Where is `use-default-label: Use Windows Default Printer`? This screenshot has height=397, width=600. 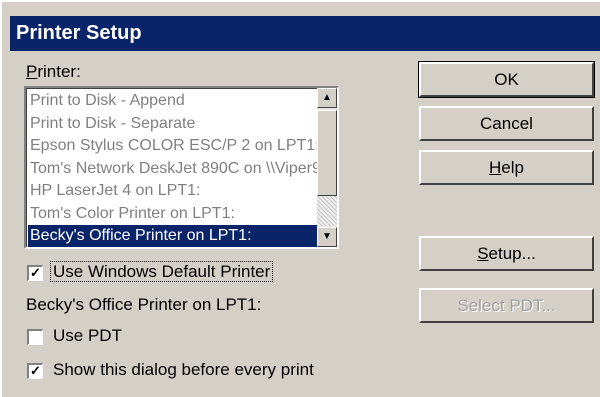
use-default-label: Use Windows Default Printer is located at coordinates (162, 271).